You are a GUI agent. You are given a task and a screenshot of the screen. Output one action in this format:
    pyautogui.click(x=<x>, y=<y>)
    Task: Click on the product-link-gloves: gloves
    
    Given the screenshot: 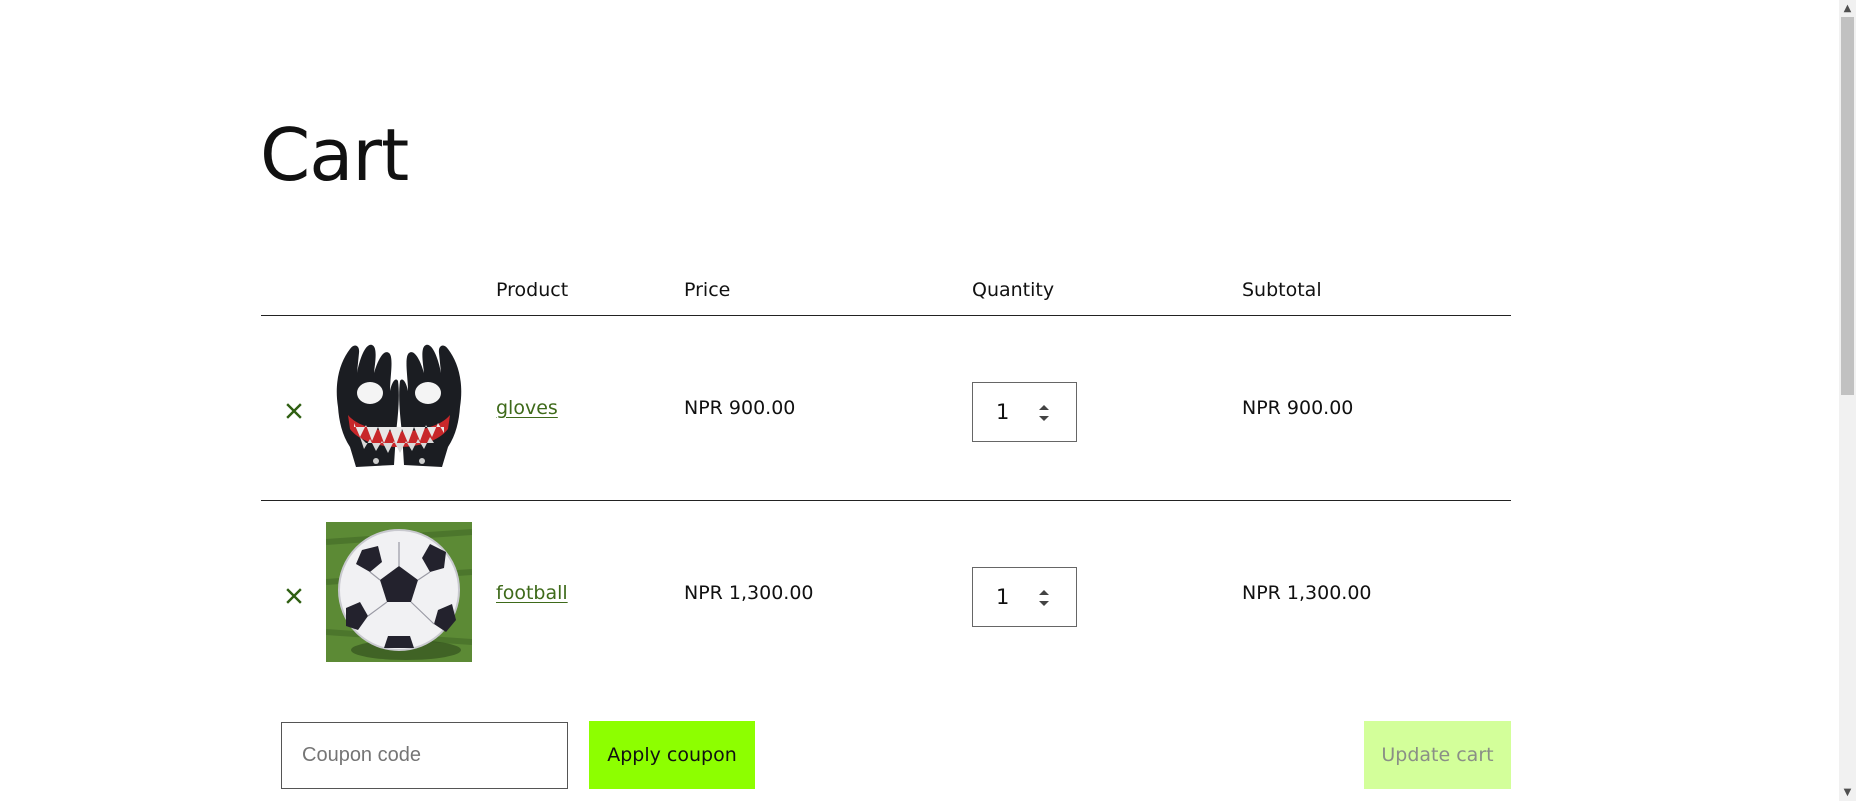 What is the action you would take?
    pyautogui.click(x=527, y=408)
    